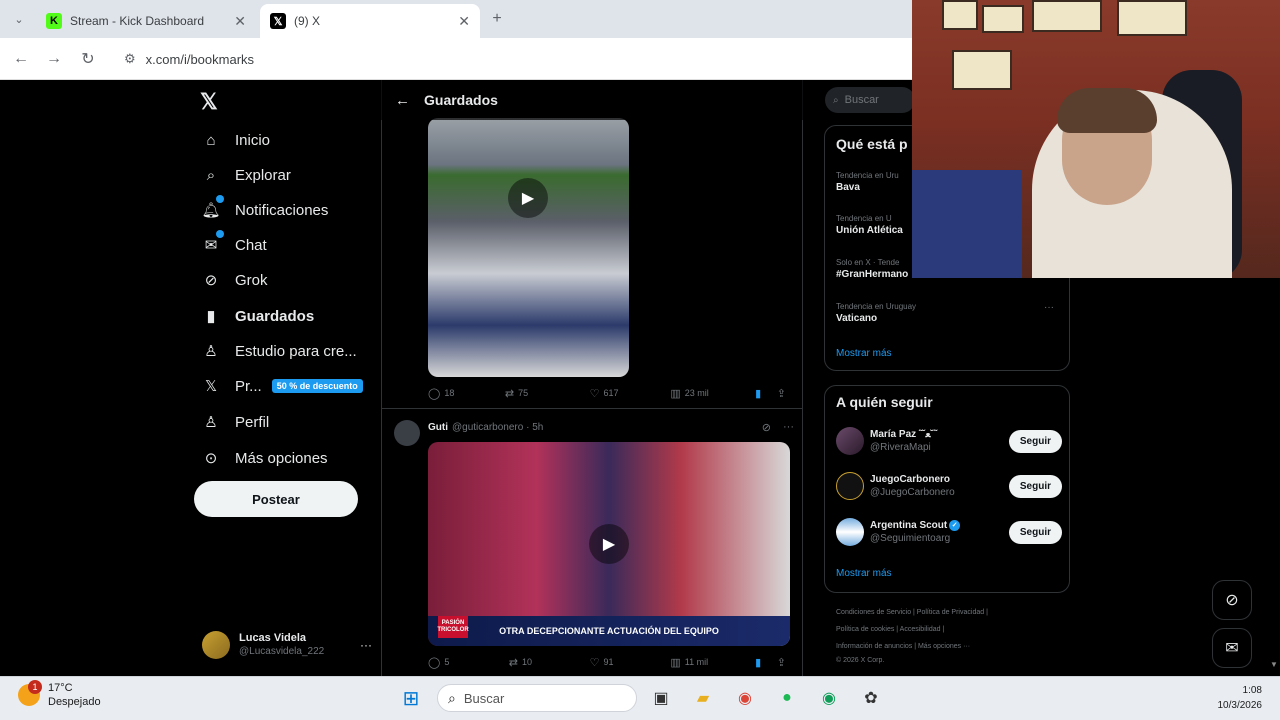 This screenshot has width=1280, height=720. I want to click on nav-grok: ⊘ Grok, so click(234, 280).